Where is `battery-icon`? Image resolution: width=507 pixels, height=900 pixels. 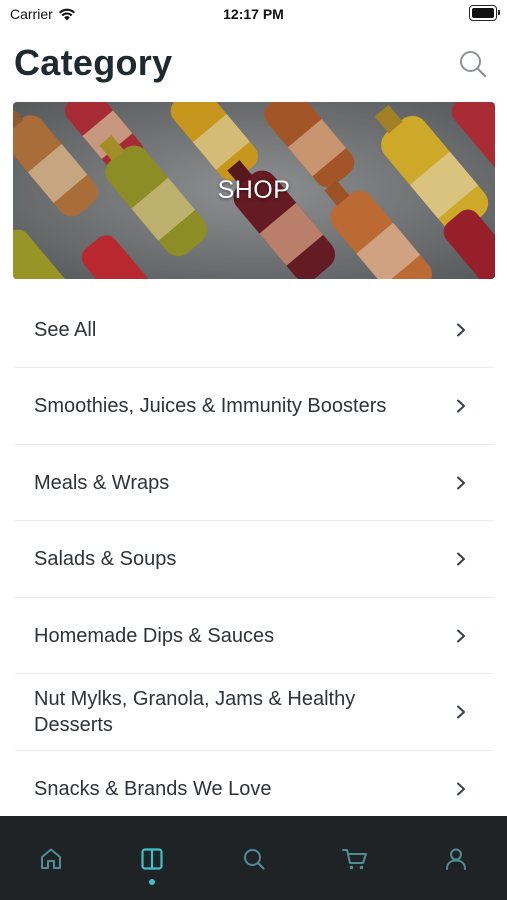
battery-icon is located at coordinates (484, 13).